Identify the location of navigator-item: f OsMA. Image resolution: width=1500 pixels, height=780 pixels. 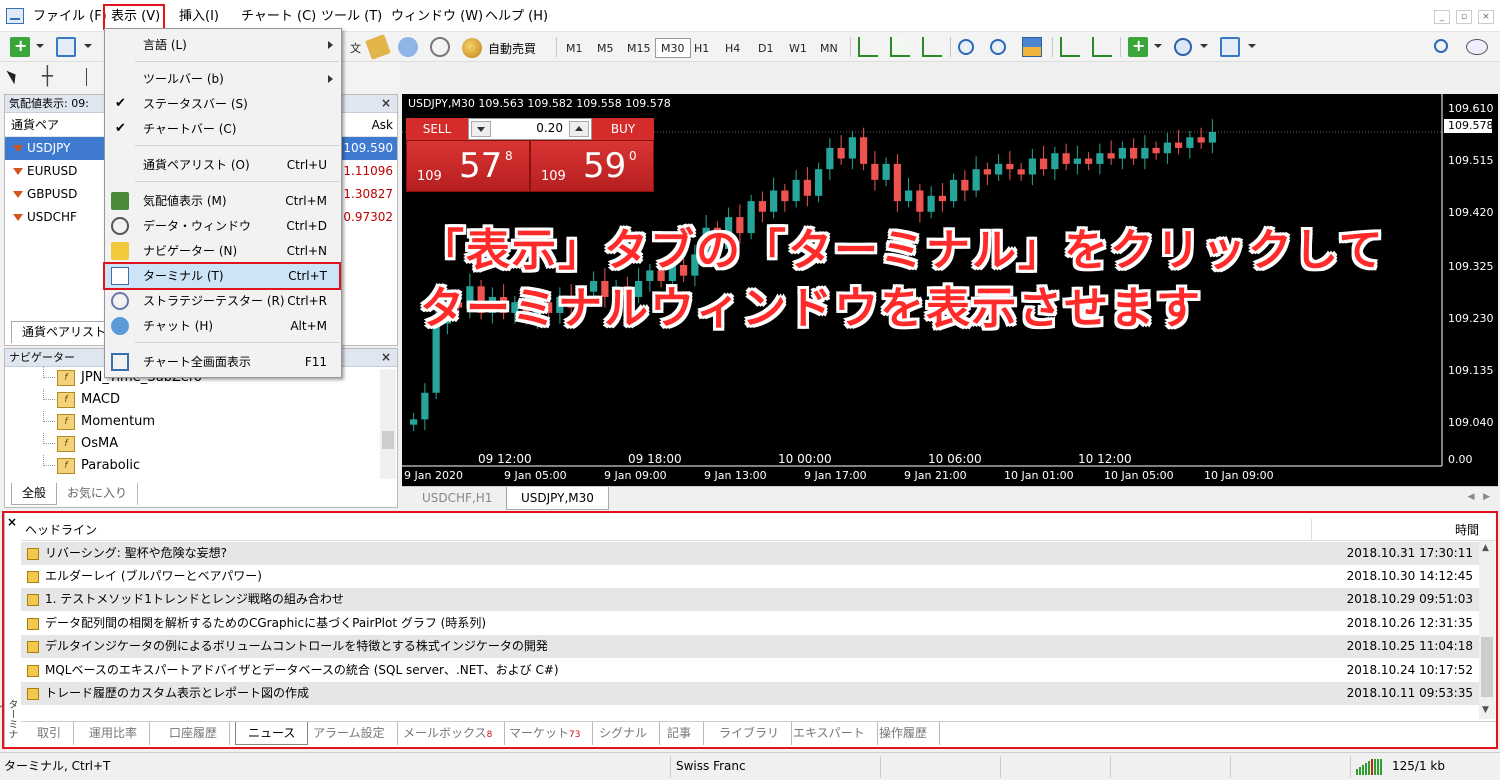
(201, 444).